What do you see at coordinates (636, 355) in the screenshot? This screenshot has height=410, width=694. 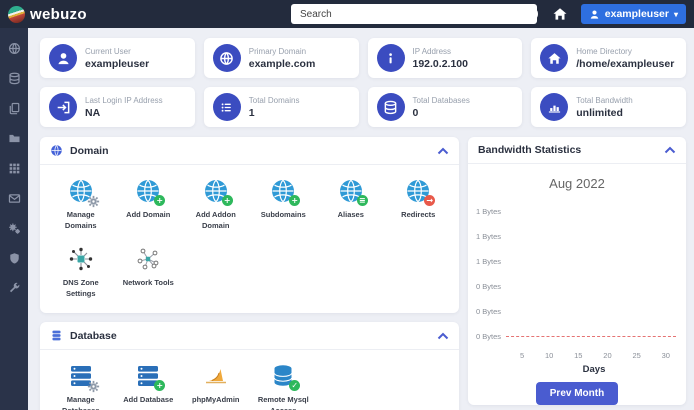 I see `x-tick: 25` at bounding box center [636, 355].